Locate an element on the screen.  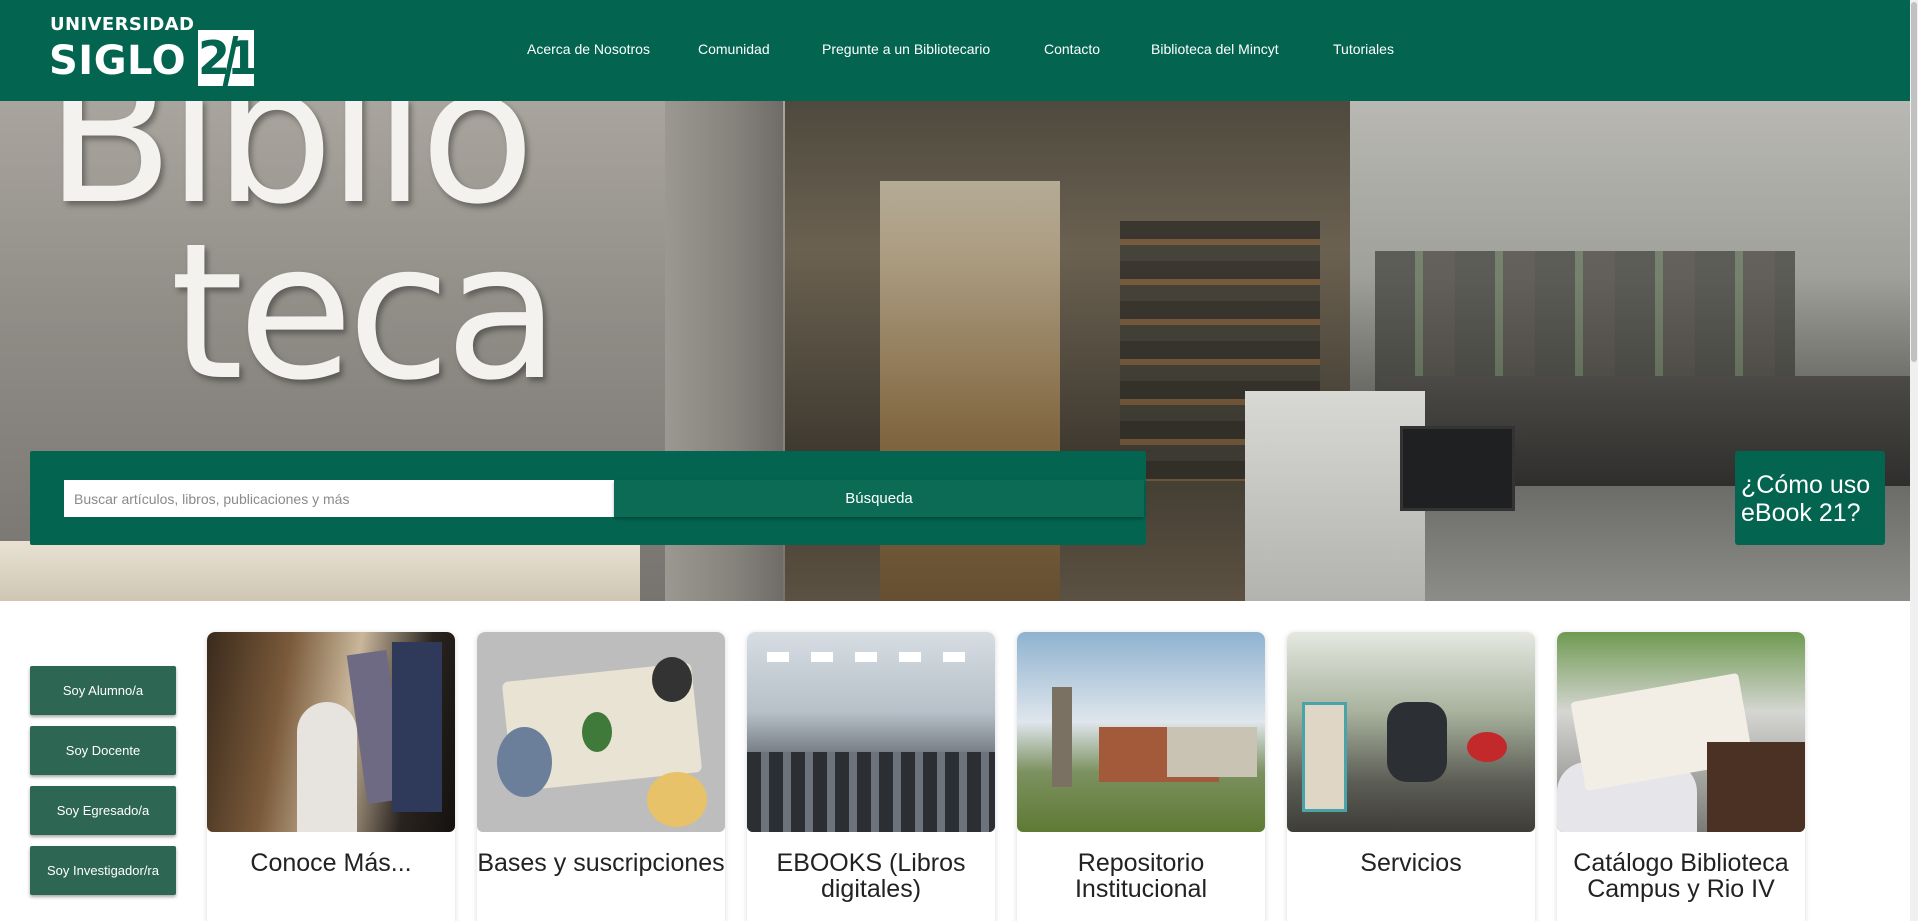
logo-line-2: SIGLO is located at coordinates (118, 61).